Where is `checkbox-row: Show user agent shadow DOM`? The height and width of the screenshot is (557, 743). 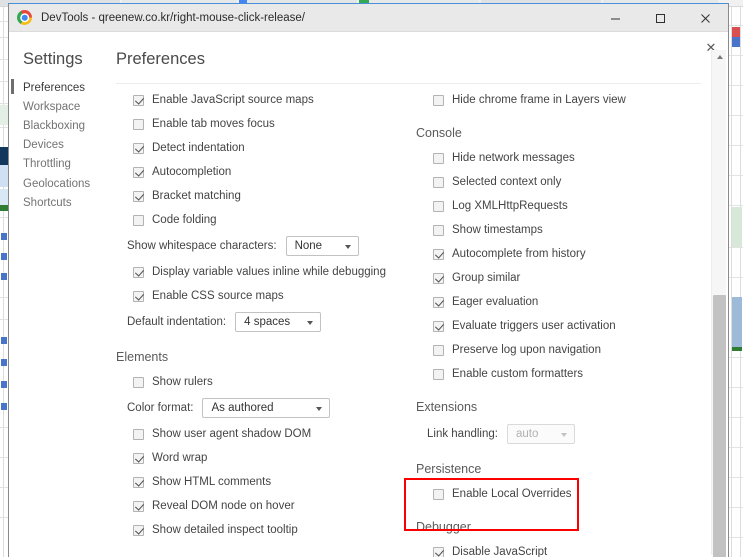 checkbox-row: Show user agent shadow DOM is located at coordinates (266, 434).